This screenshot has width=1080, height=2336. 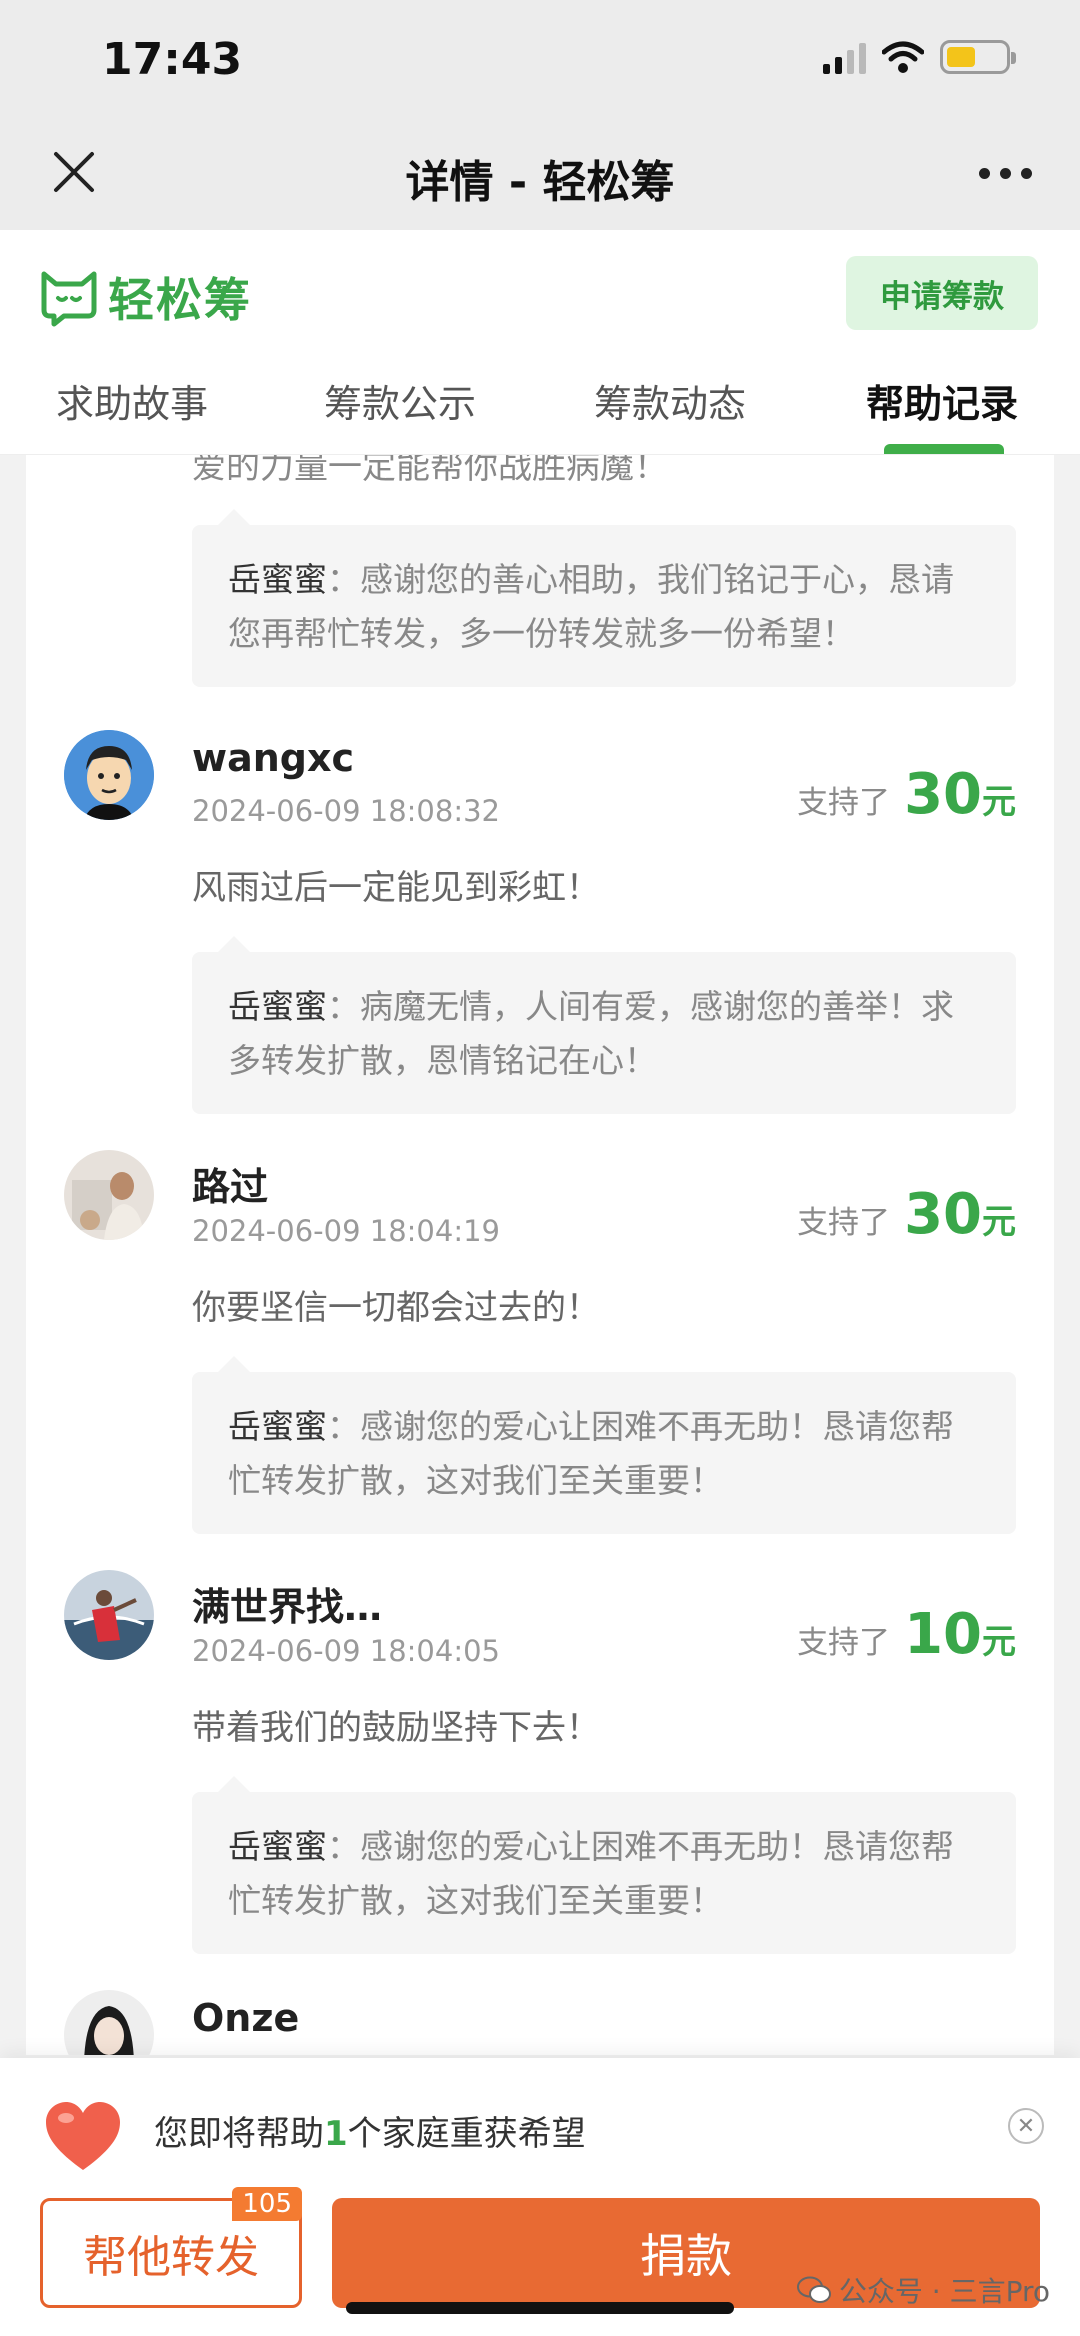 I want to click on donate-time: 2024-06-09 18:04:05, so click(x=346, y=1651).